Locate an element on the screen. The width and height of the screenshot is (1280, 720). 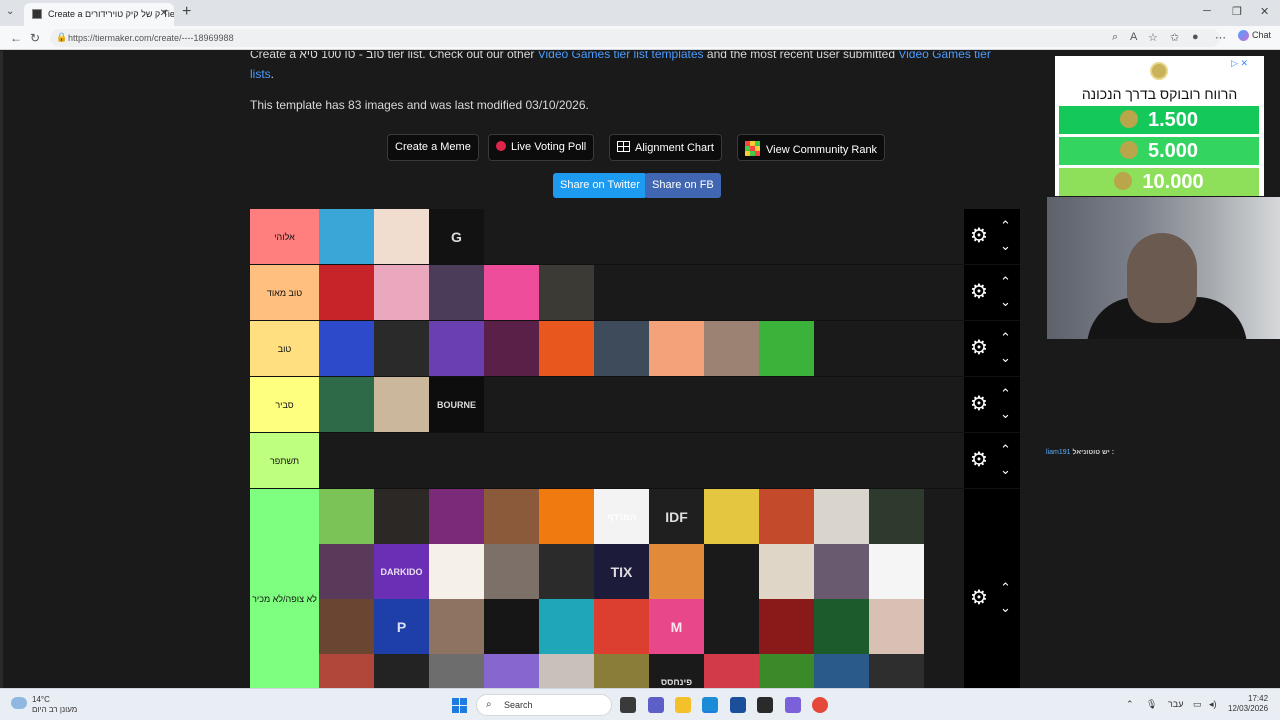
weather-widget: 14°C מעונן רב היום is located at coordinates (54, 705).